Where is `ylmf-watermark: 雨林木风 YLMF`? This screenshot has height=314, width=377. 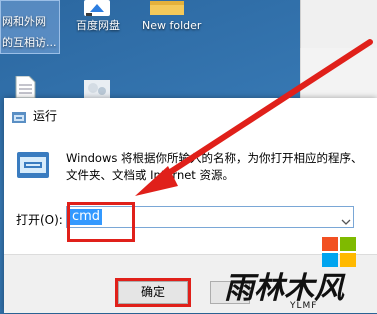
ylmf-watermark: 雨林木风 YLMF is located at coordinates (297, 289).